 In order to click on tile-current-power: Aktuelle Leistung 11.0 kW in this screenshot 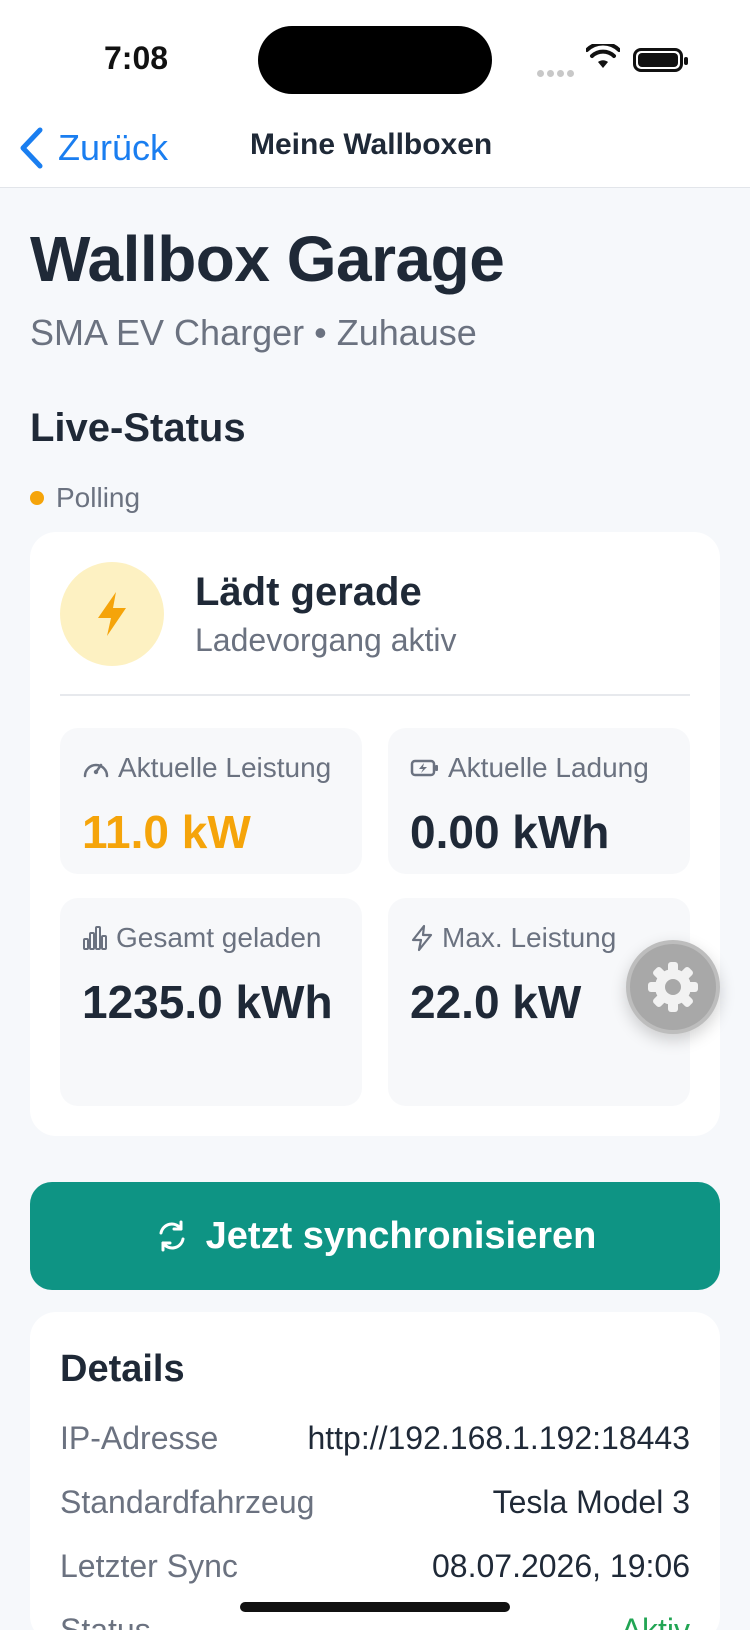, I will do `click(211, 801)`.